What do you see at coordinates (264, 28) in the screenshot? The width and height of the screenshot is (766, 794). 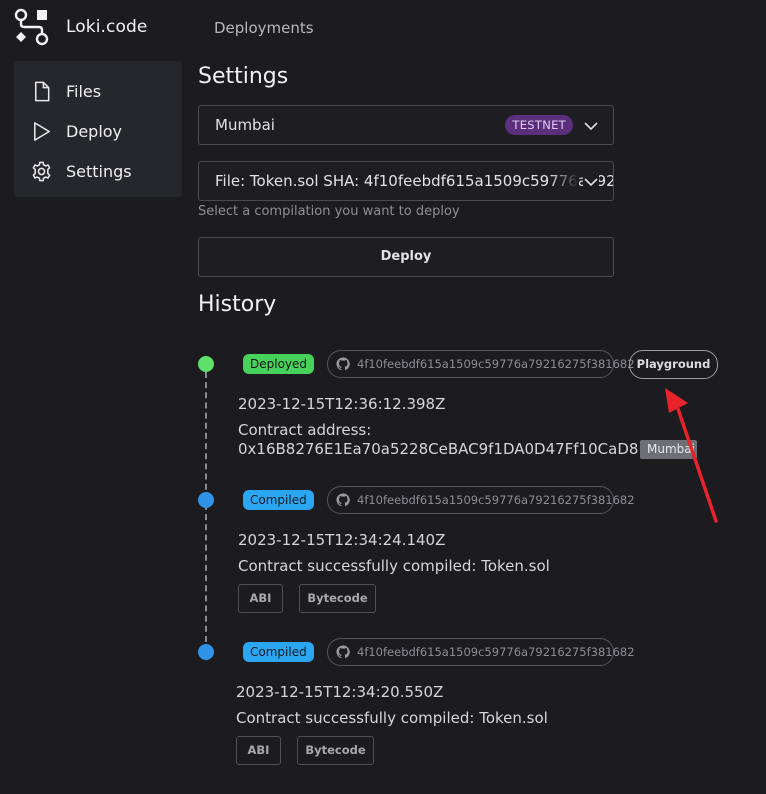 I see `tab-deployments: Deployments` at bounding box center [264, 28].